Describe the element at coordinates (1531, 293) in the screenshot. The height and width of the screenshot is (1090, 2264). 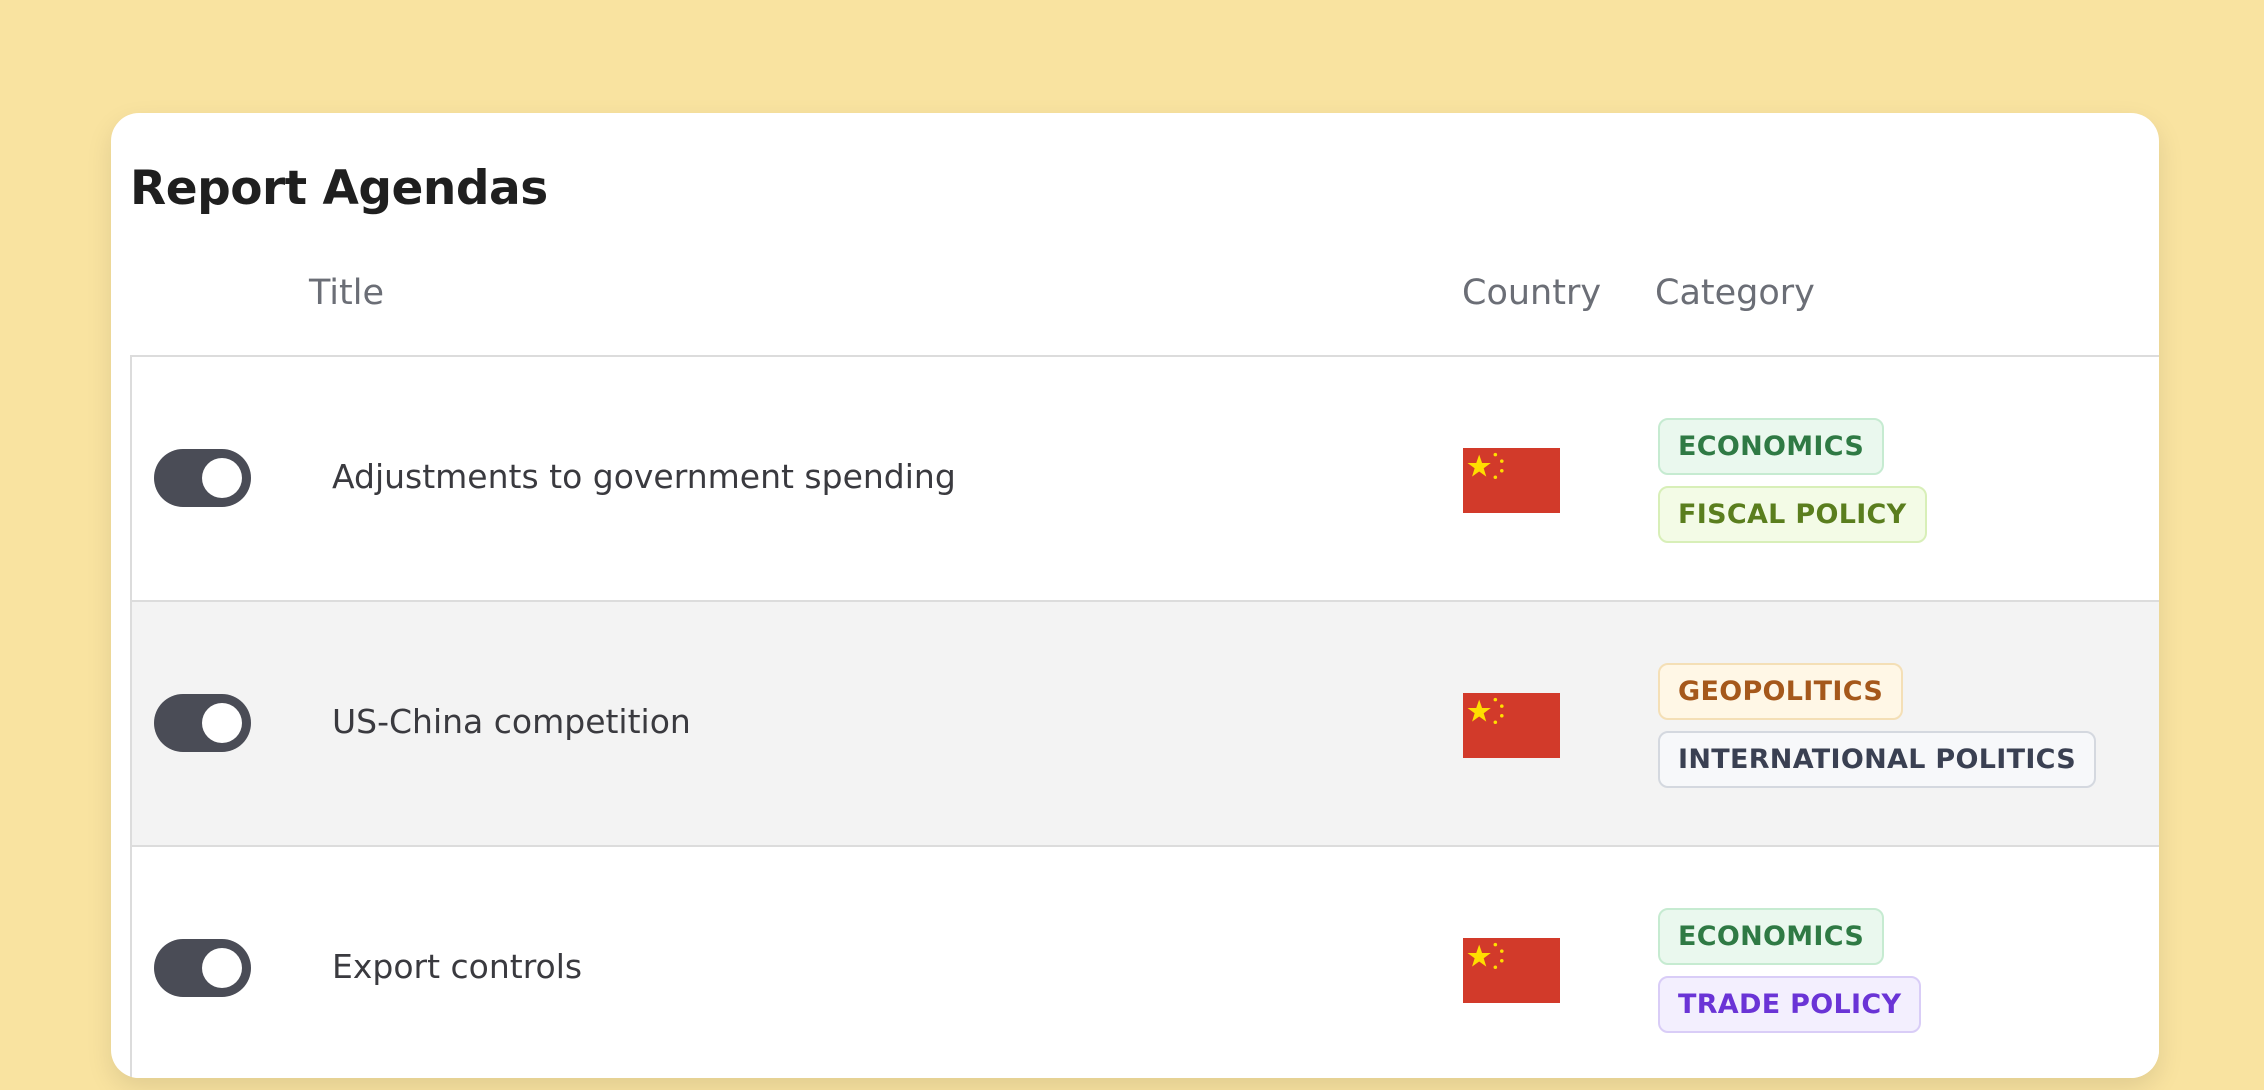
I see `column-header-country: Country` at that location.